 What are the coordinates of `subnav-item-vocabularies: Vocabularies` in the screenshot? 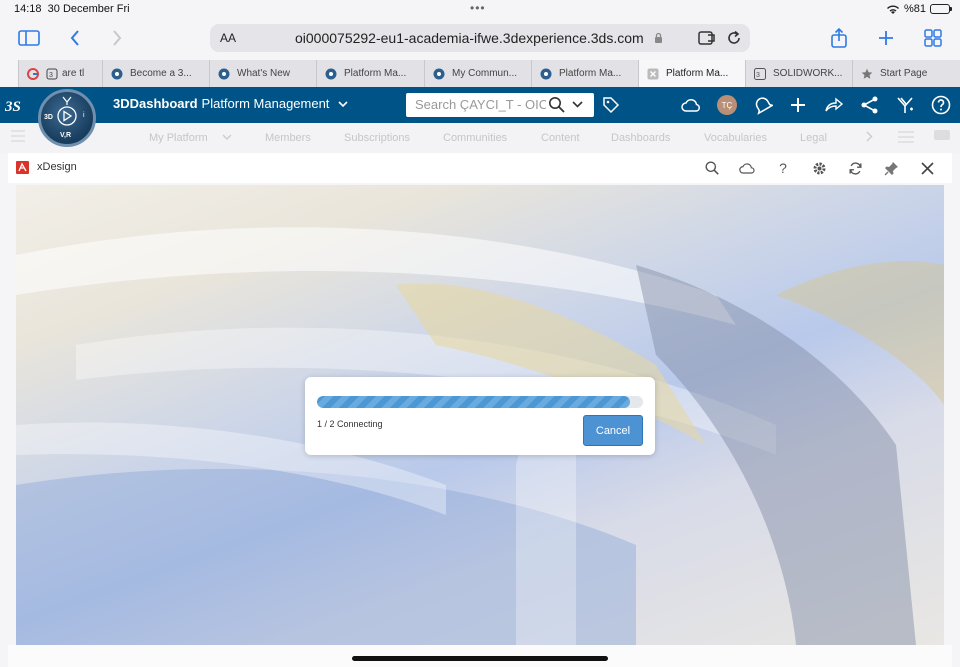 It's located at (735, 138).